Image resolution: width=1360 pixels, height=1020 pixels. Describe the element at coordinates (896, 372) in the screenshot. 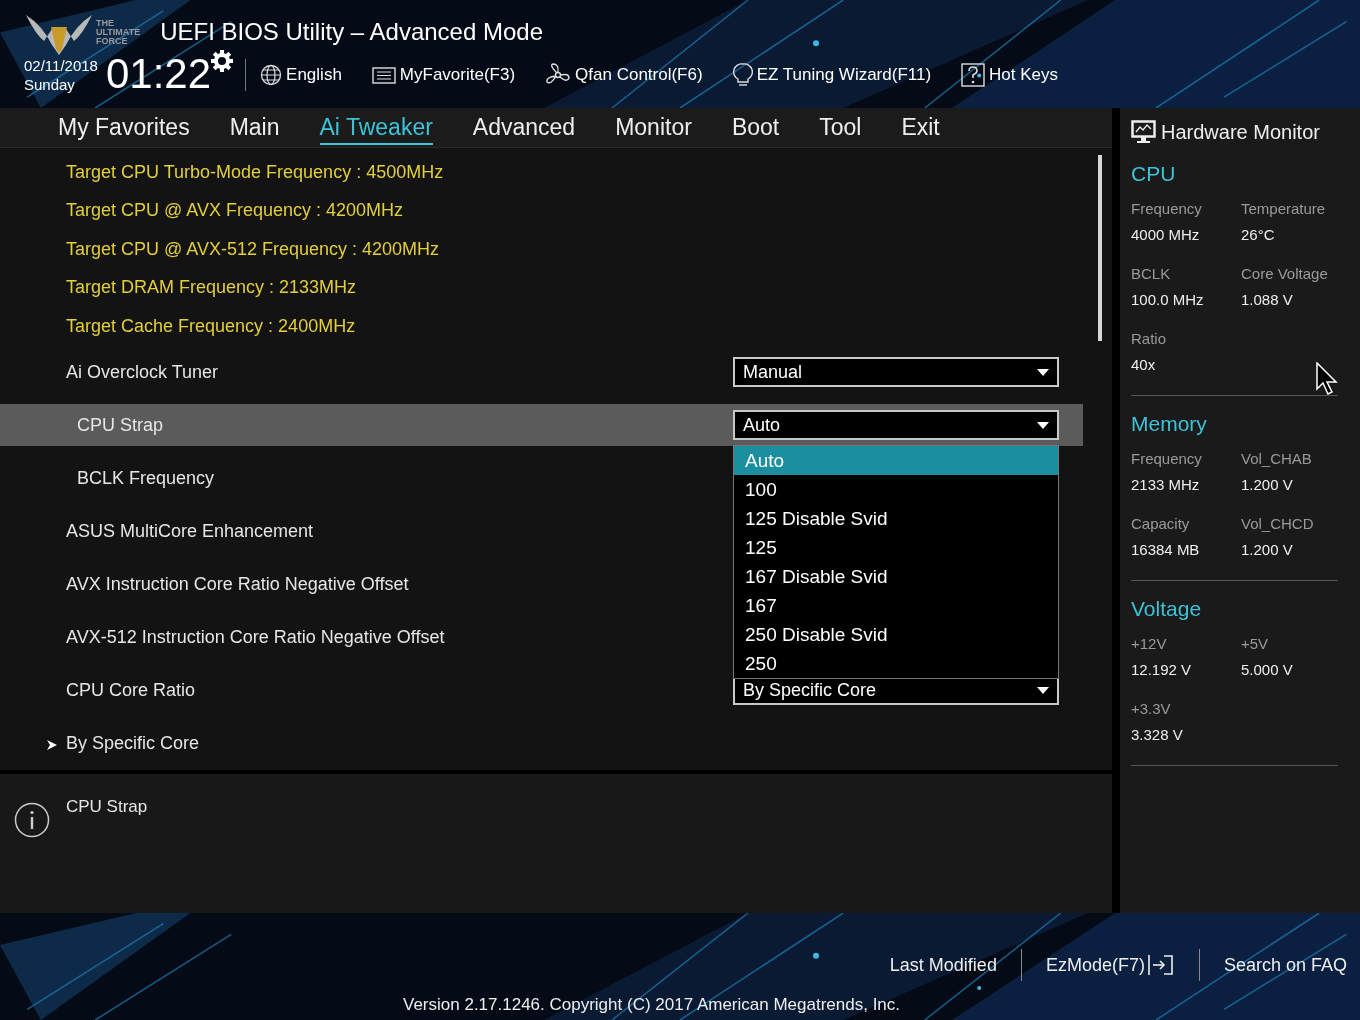

I see `dropdown: Manual` at that location.